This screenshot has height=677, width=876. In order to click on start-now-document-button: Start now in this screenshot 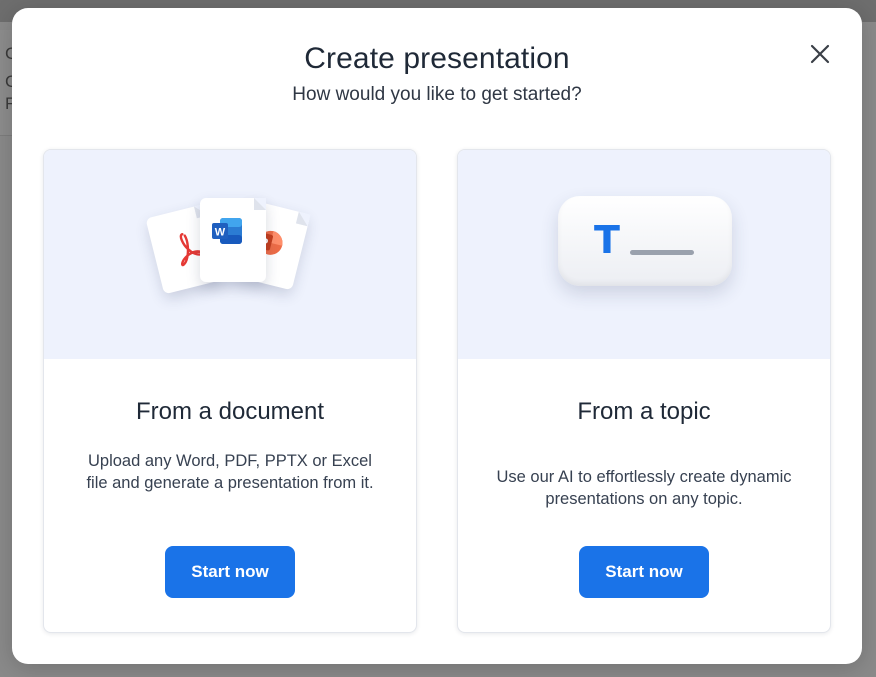, I will do `click(230, 572)`.